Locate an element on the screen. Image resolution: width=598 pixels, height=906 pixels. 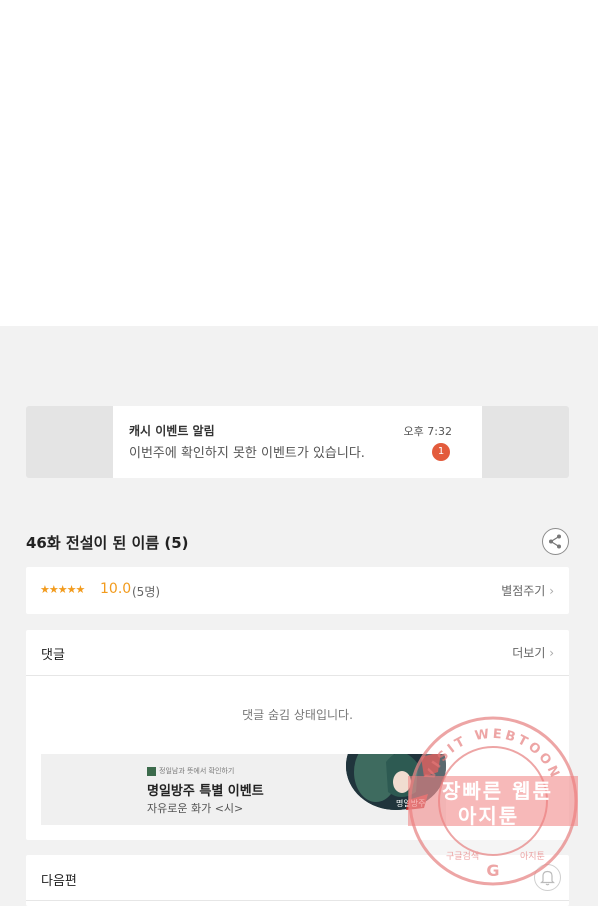
ad-subtitle: 자유로운 화가 <시> is located at coordinates (195, 808).